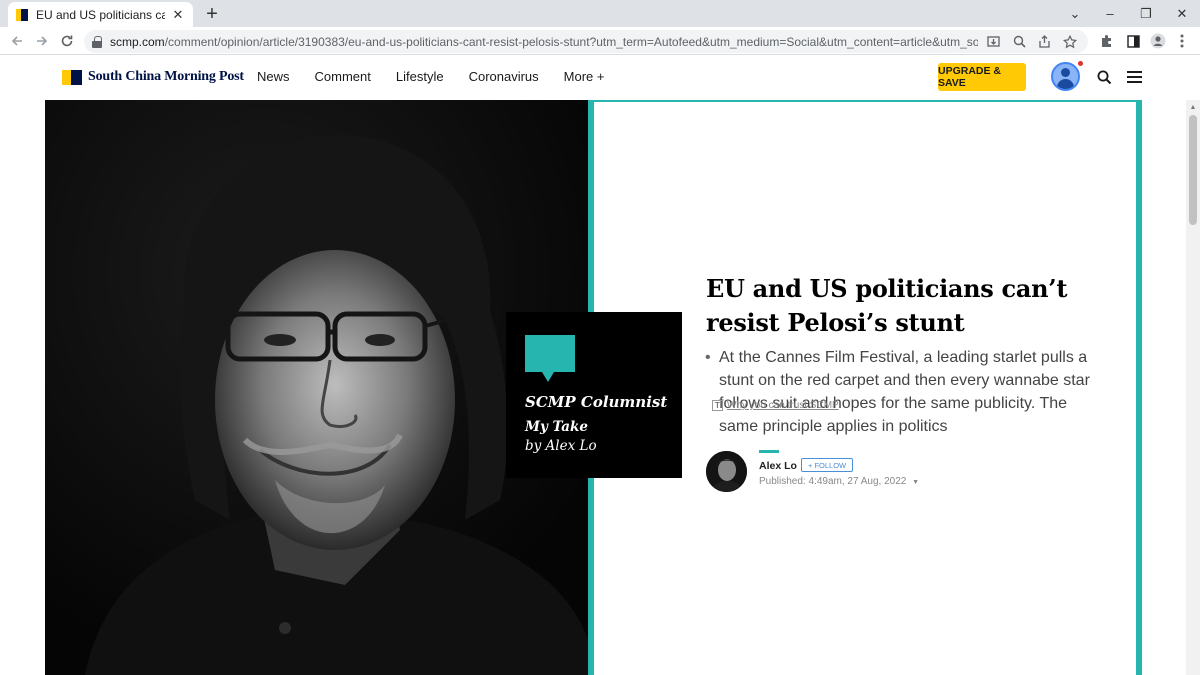 The width and height of the screenshot is (1200, 675). Describe the element at coordinates (166, 76) in the screenshot. I see `logo-text: South China Morning Post` at that location.